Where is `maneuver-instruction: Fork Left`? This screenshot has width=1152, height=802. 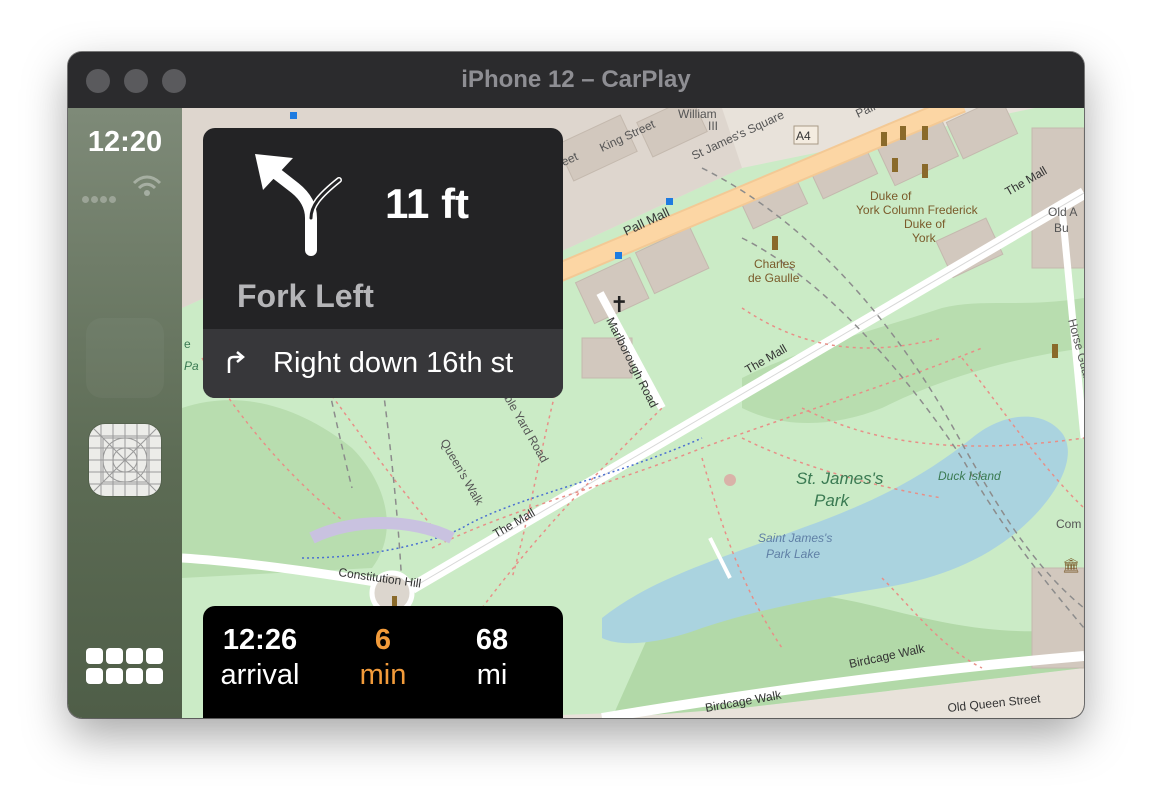
maneuver-instruction: Fork Left is located at coordinates (305, 296).